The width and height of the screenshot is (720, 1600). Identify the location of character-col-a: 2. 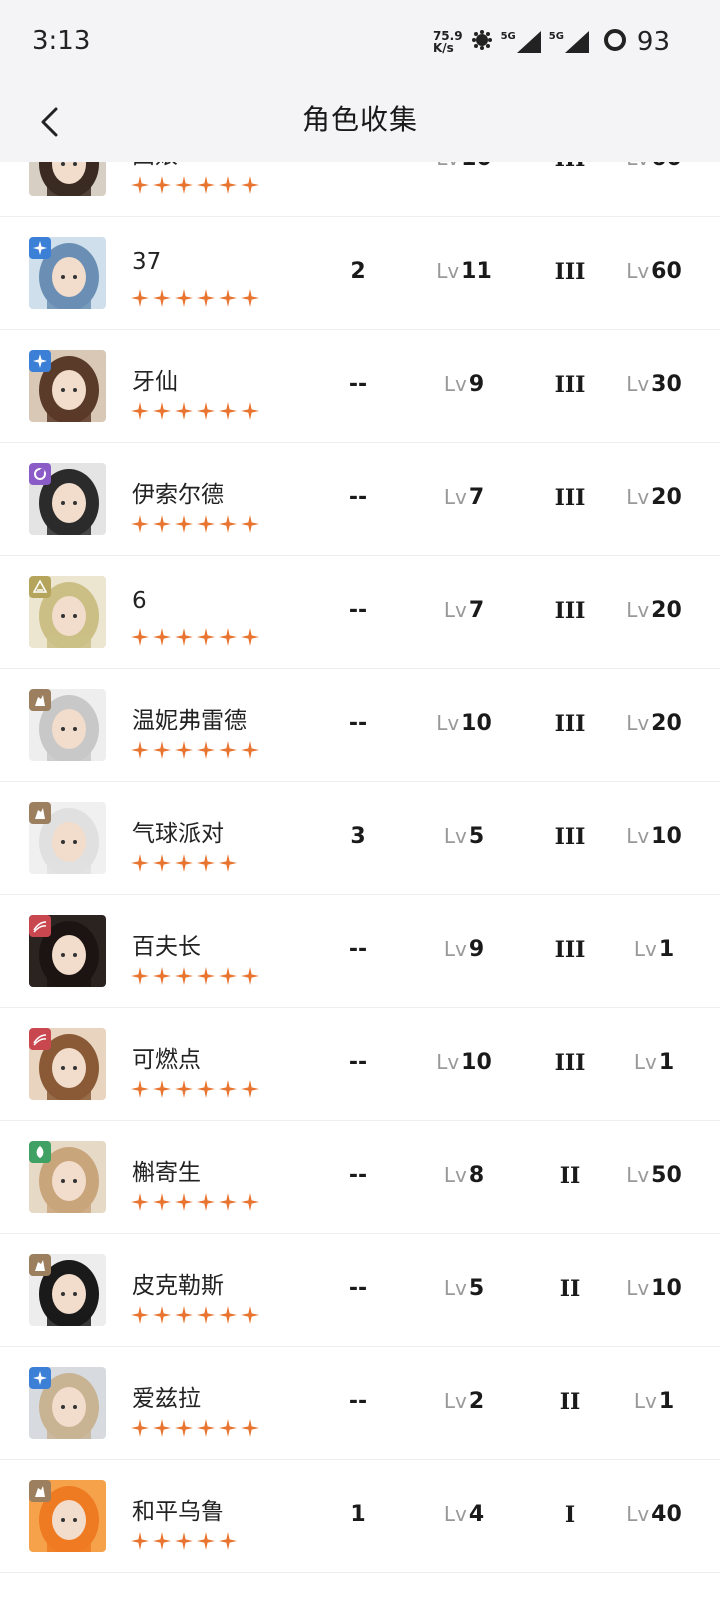
(358, 271).